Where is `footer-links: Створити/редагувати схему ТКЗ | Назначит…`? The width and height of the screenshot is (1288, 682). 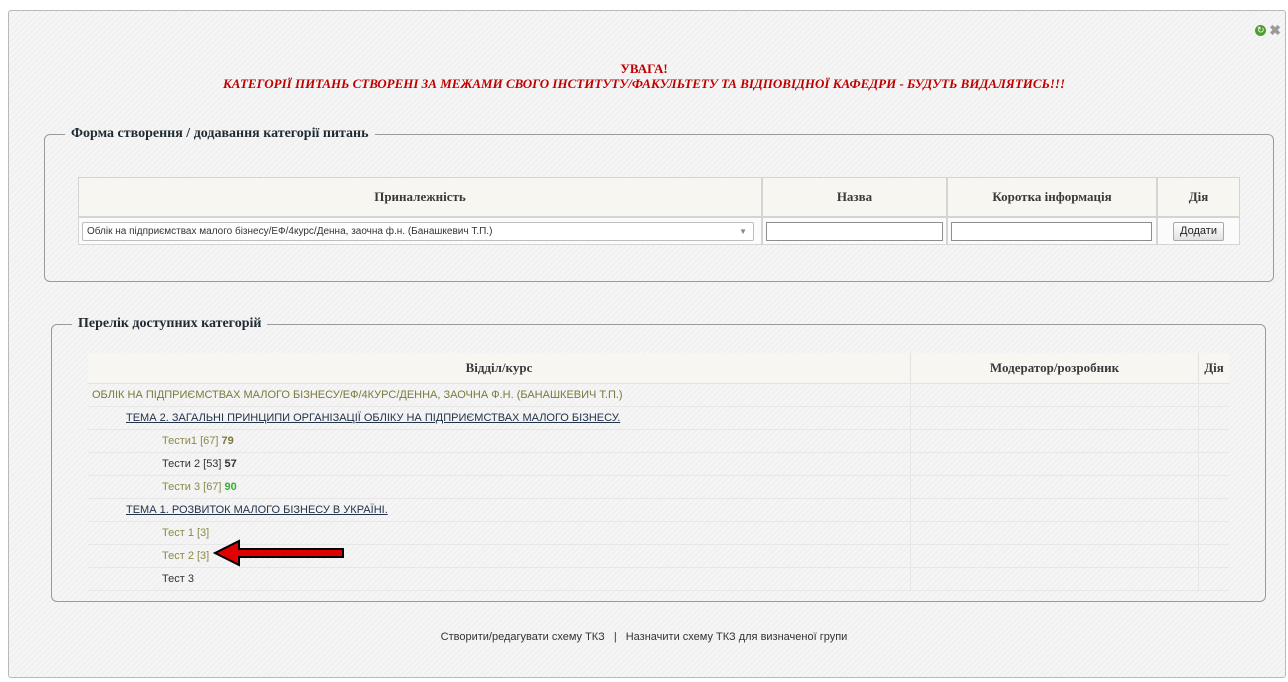 footer-links: Створити/редагувати схему ТКЗ | Назначит… is located at coordinates (644, 637).